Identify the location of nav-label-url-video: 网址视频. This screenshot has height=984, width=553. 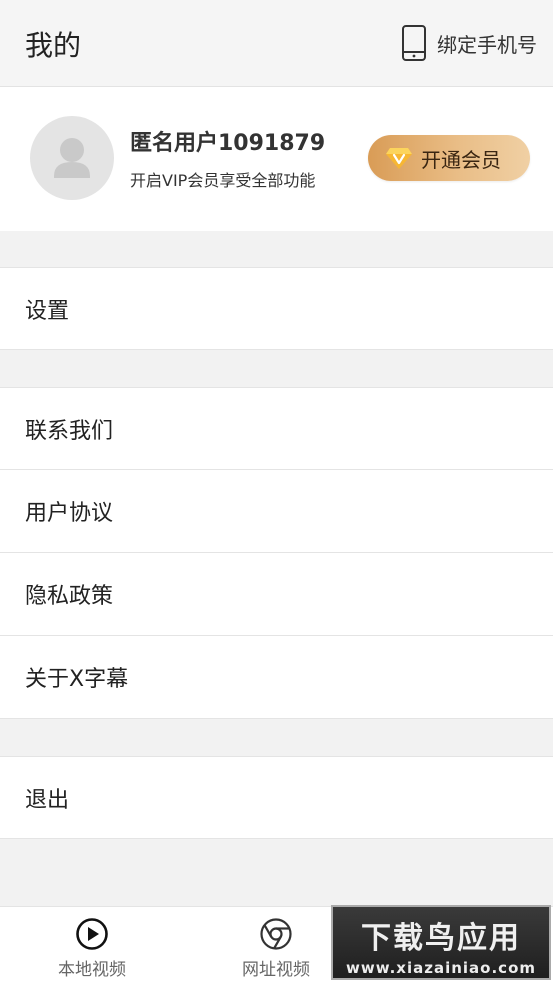
(276, 970).